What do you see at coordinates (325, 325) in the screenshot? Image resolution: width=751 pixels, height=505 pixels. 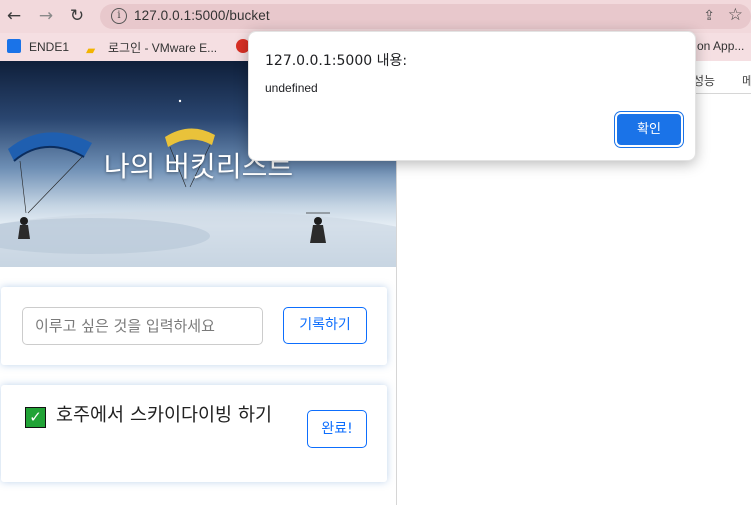 I see `save-button: 기록하기` at bounding box center [325, 325].